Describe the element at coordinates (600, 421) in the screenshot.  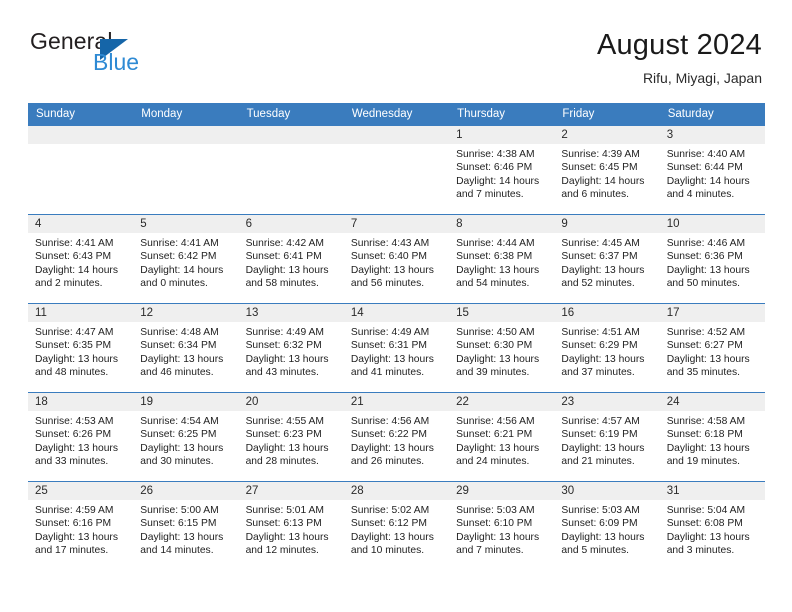
I see `day-detail-sunrise: Sunrise: 4:57 AM` at that location.